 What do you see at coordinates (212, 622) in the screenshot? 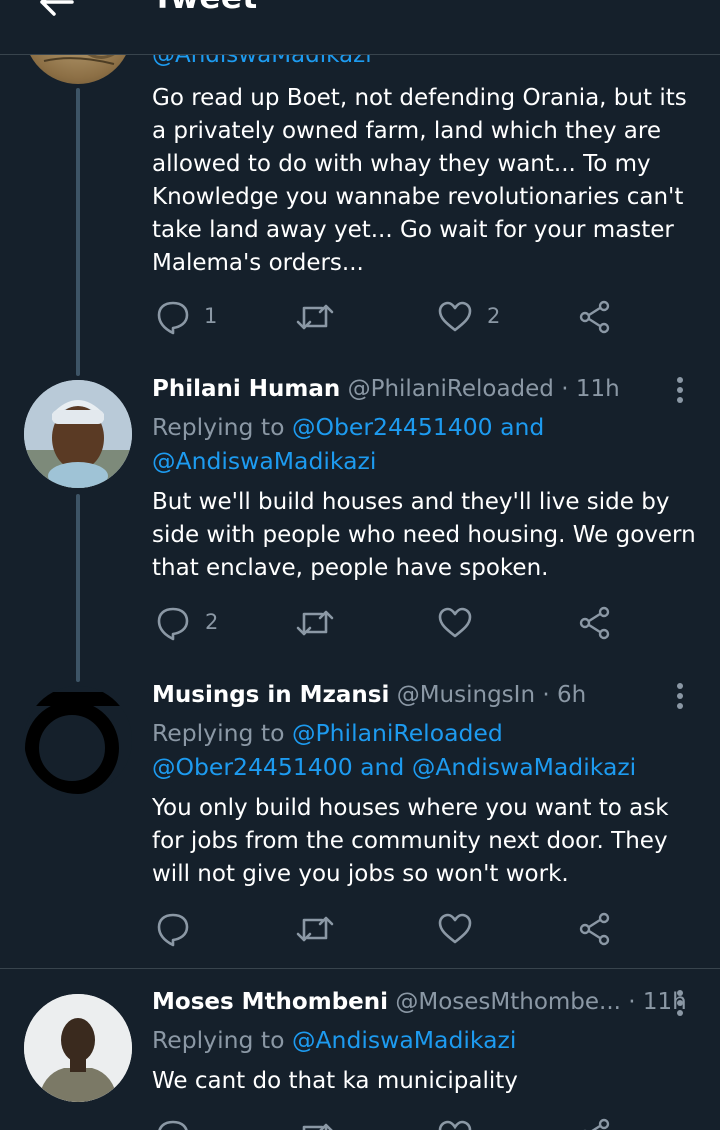
I see `reply-count: 2` at bounding box center [212, 622].